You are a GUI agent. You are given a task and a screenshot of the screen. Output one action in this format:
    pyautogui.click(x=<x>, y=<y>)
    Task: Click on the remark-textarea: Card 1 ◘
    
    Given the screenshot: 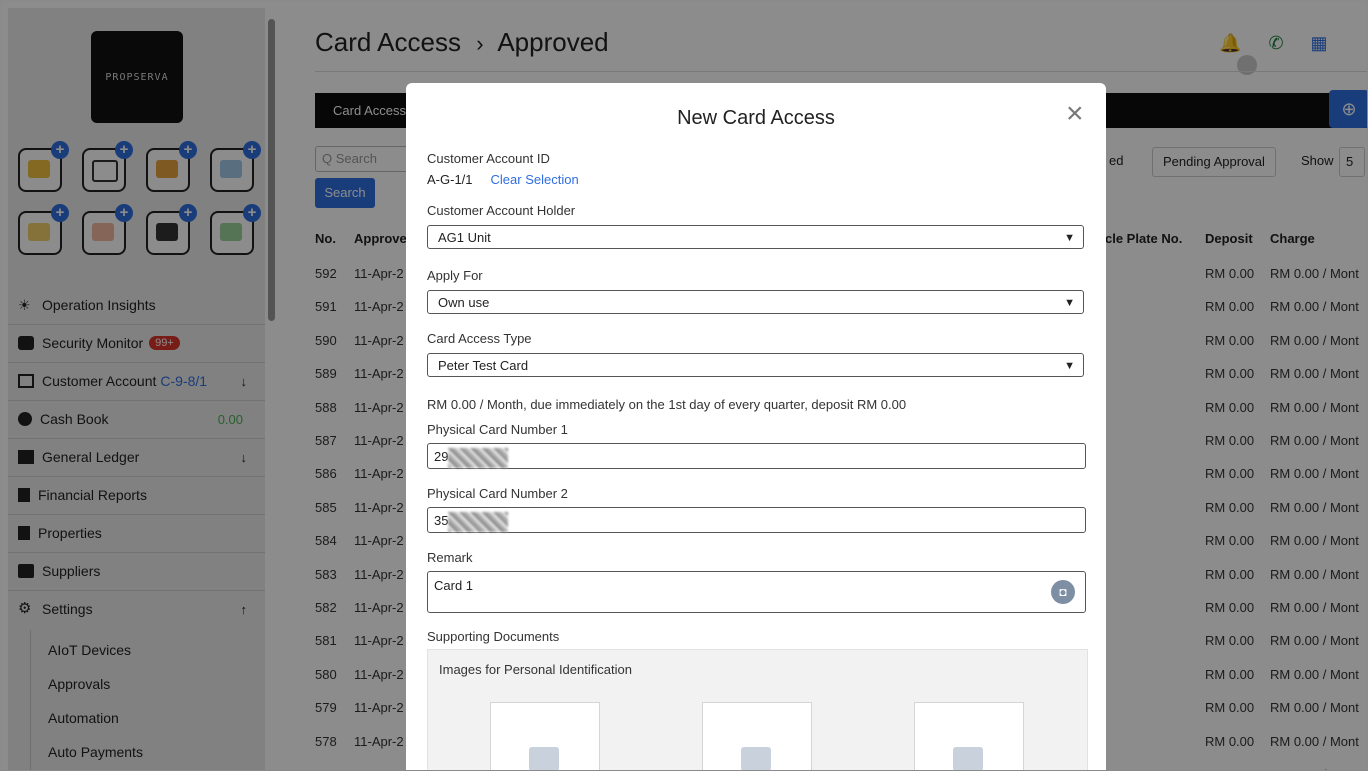 What is the action you would take?
    pyautogui.click(x=756, y=592)
    